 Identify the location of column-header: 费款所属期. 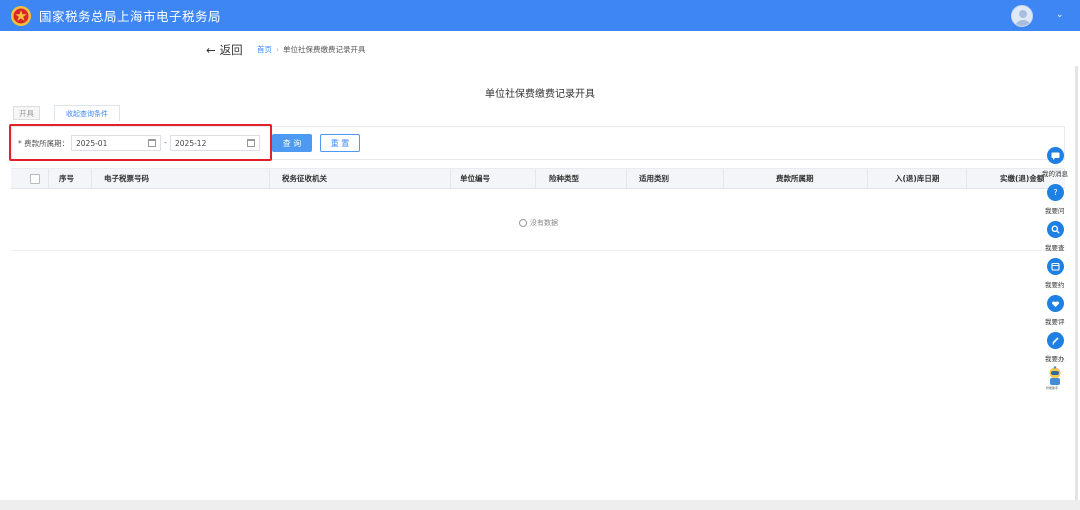
(795, 178).